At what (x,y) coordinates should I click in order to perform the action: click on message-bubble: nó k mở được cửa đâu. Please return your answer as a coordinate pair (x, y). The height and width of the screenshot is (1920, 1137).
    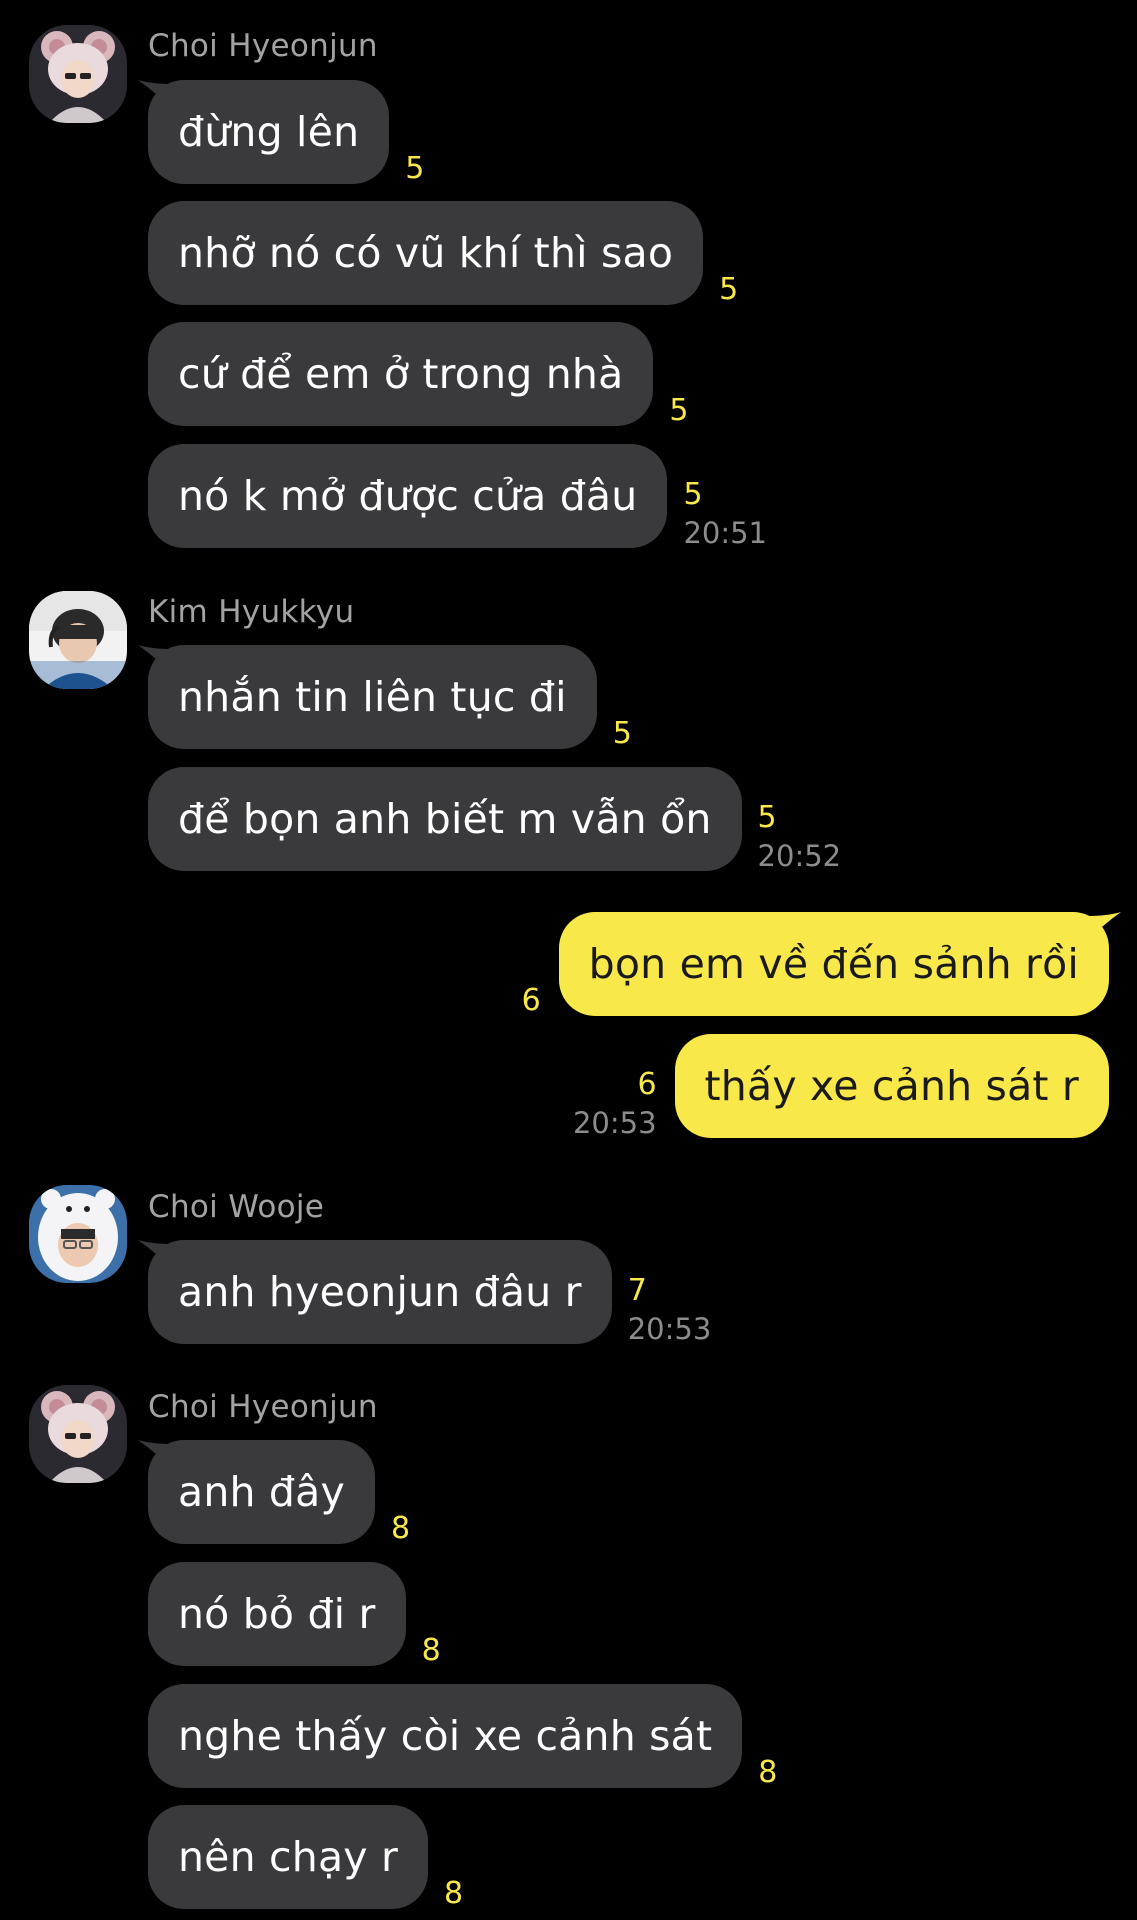
    Looking at the image, I should click on (408, 496).